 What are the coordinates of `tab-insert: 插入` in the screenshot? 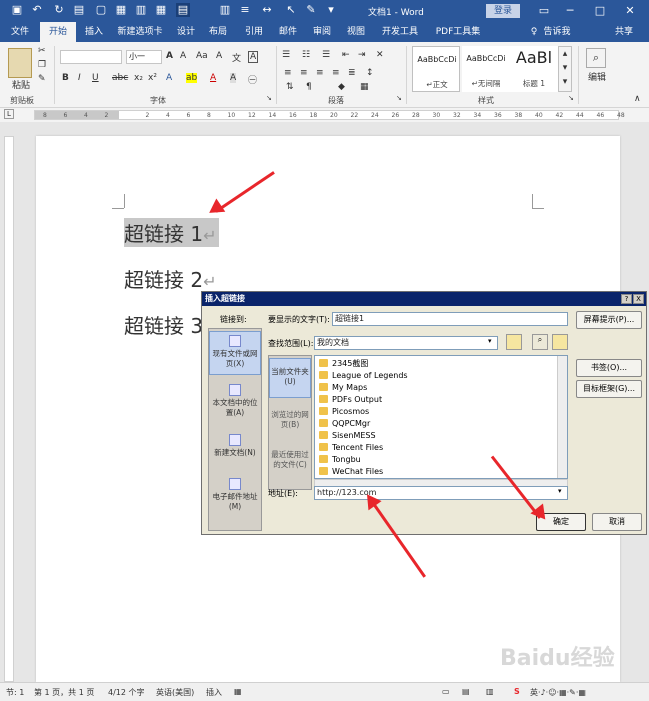 It's located at (94, 32).